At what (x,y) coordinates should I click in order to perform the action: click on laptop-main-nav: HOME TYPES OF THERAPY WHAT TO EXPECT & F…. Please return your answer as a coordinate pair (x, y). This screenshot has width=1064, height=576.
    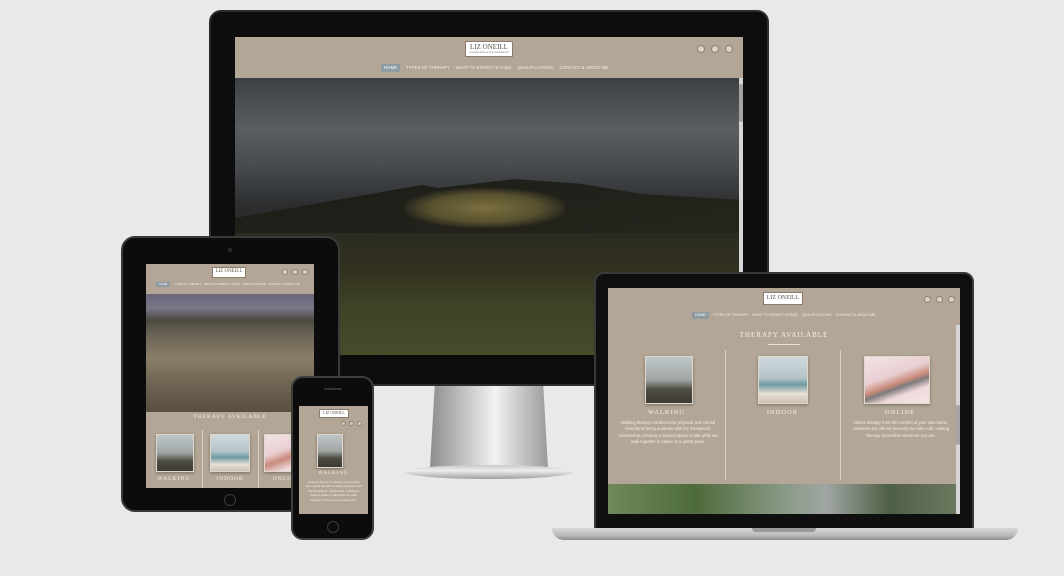
    Looking at the image, I should click on (784, 315).